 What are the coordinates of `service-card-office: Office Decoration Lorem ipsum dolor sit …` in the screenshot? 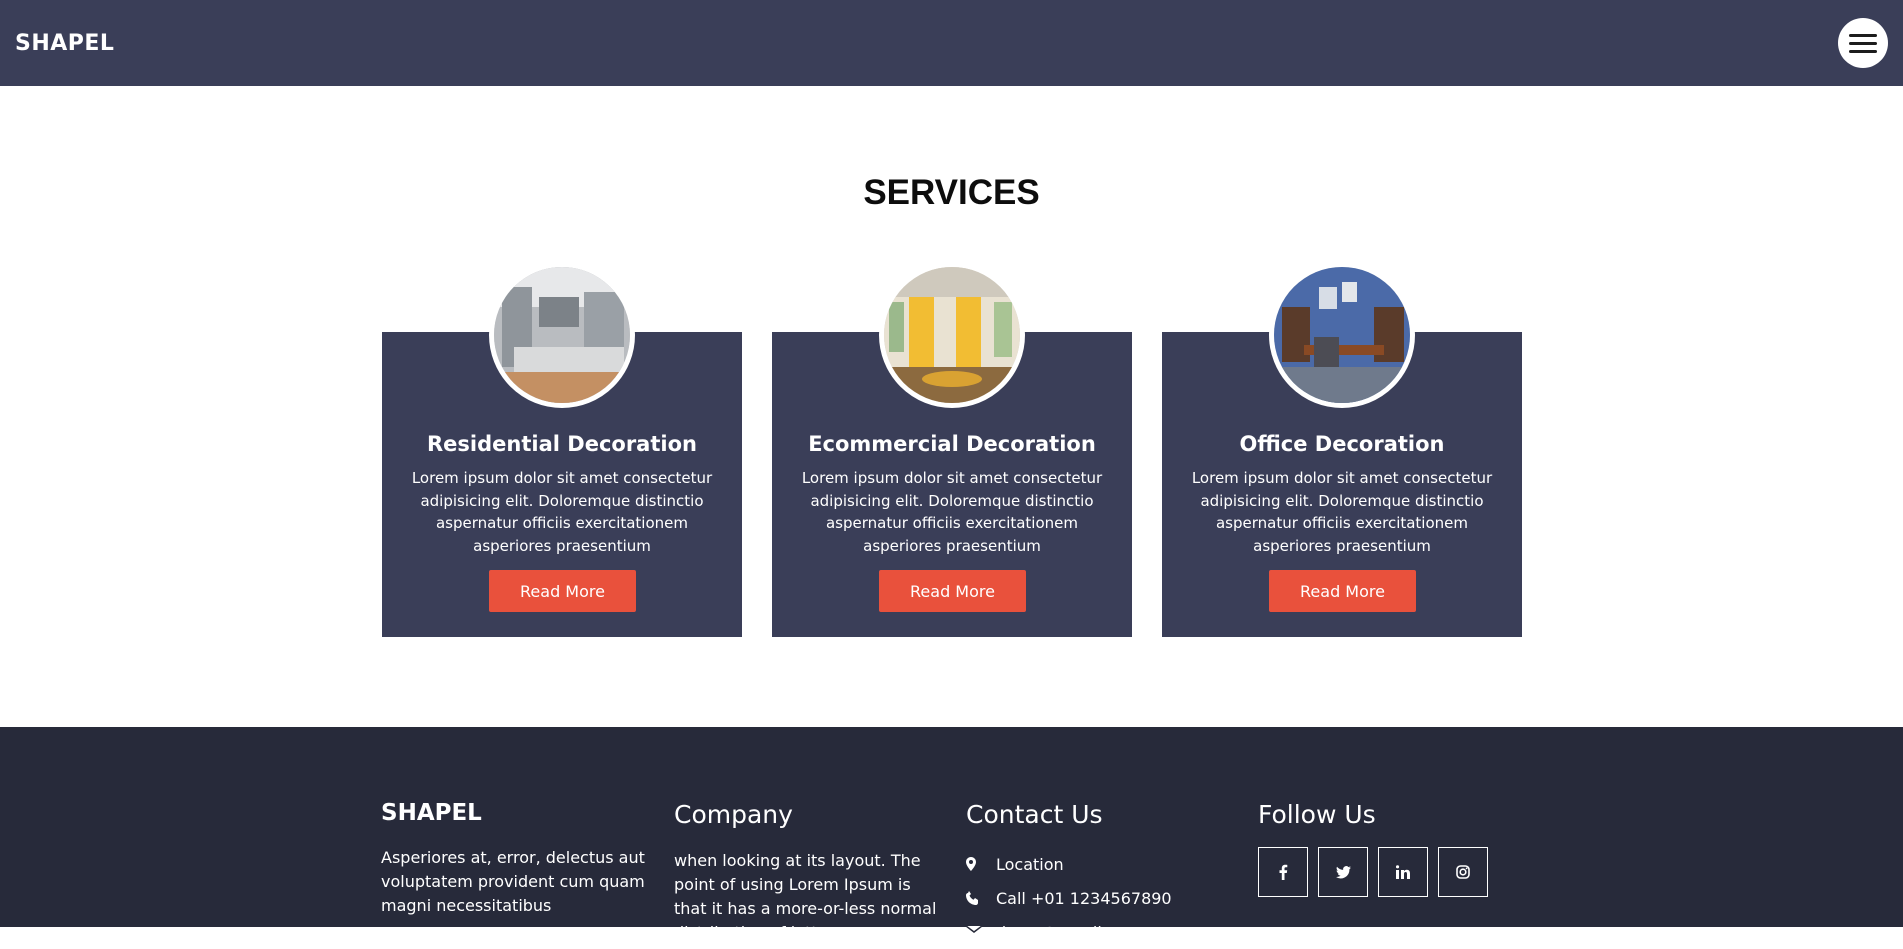 It's located at (1342, 450).